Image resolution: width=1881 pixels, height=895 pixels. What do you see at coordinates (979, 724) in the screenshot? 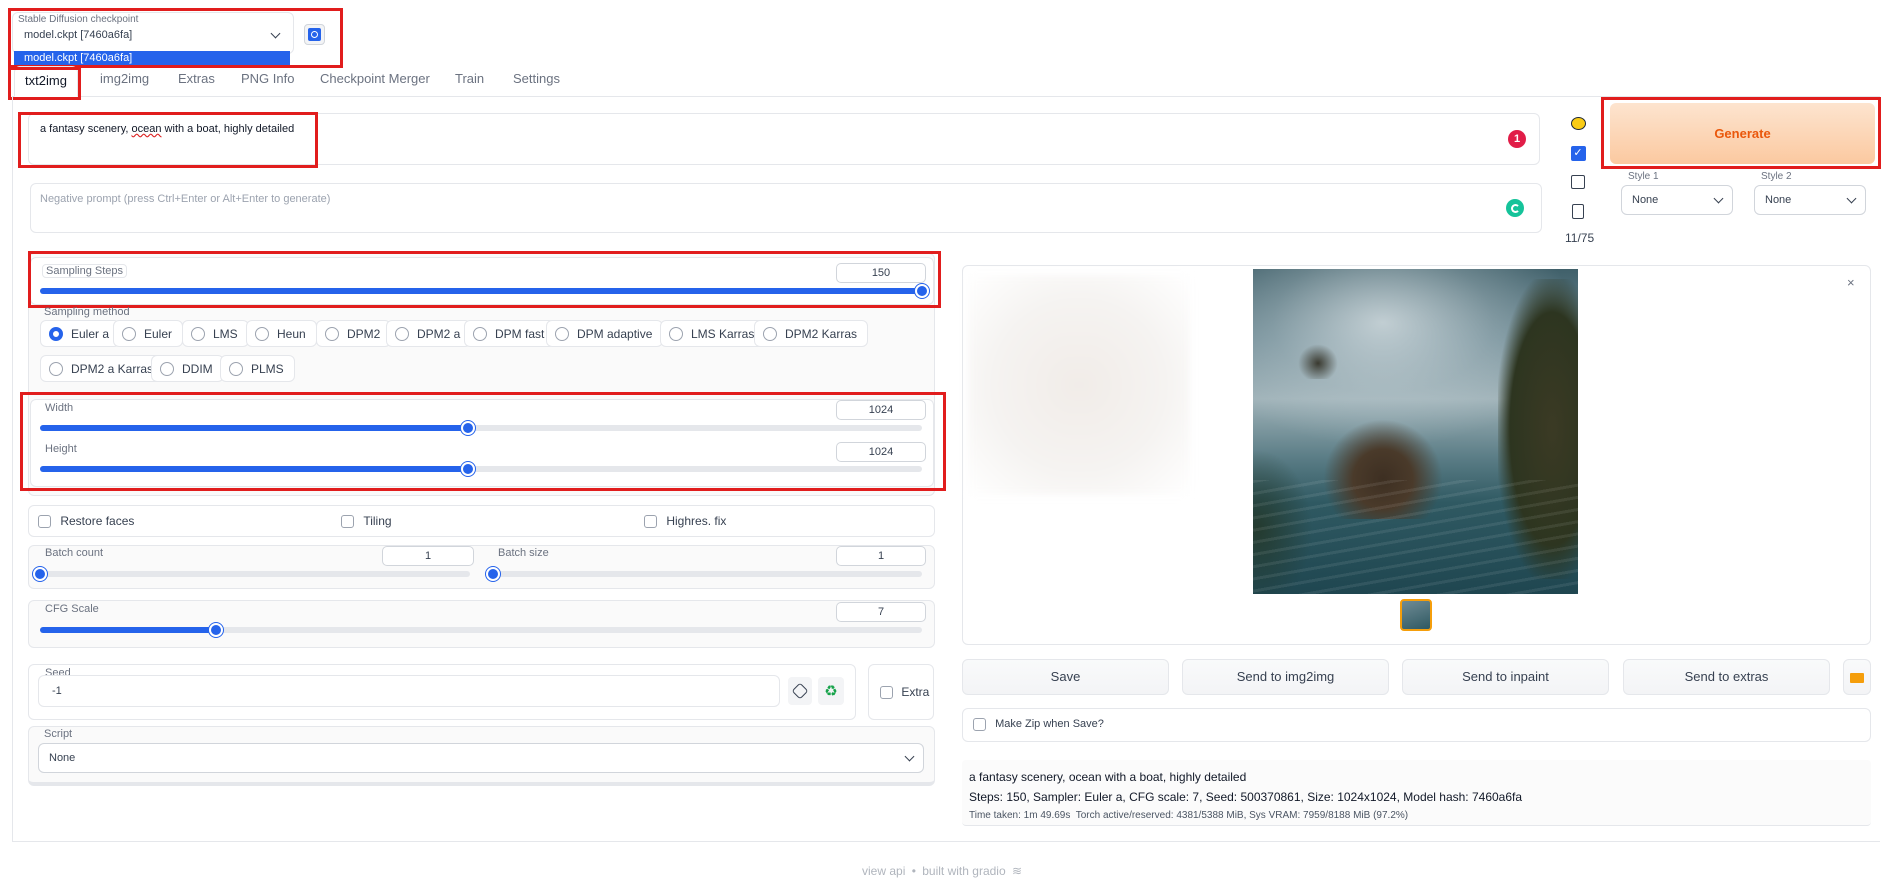
I see `make-zip-box` at bounding box center [979, 724].